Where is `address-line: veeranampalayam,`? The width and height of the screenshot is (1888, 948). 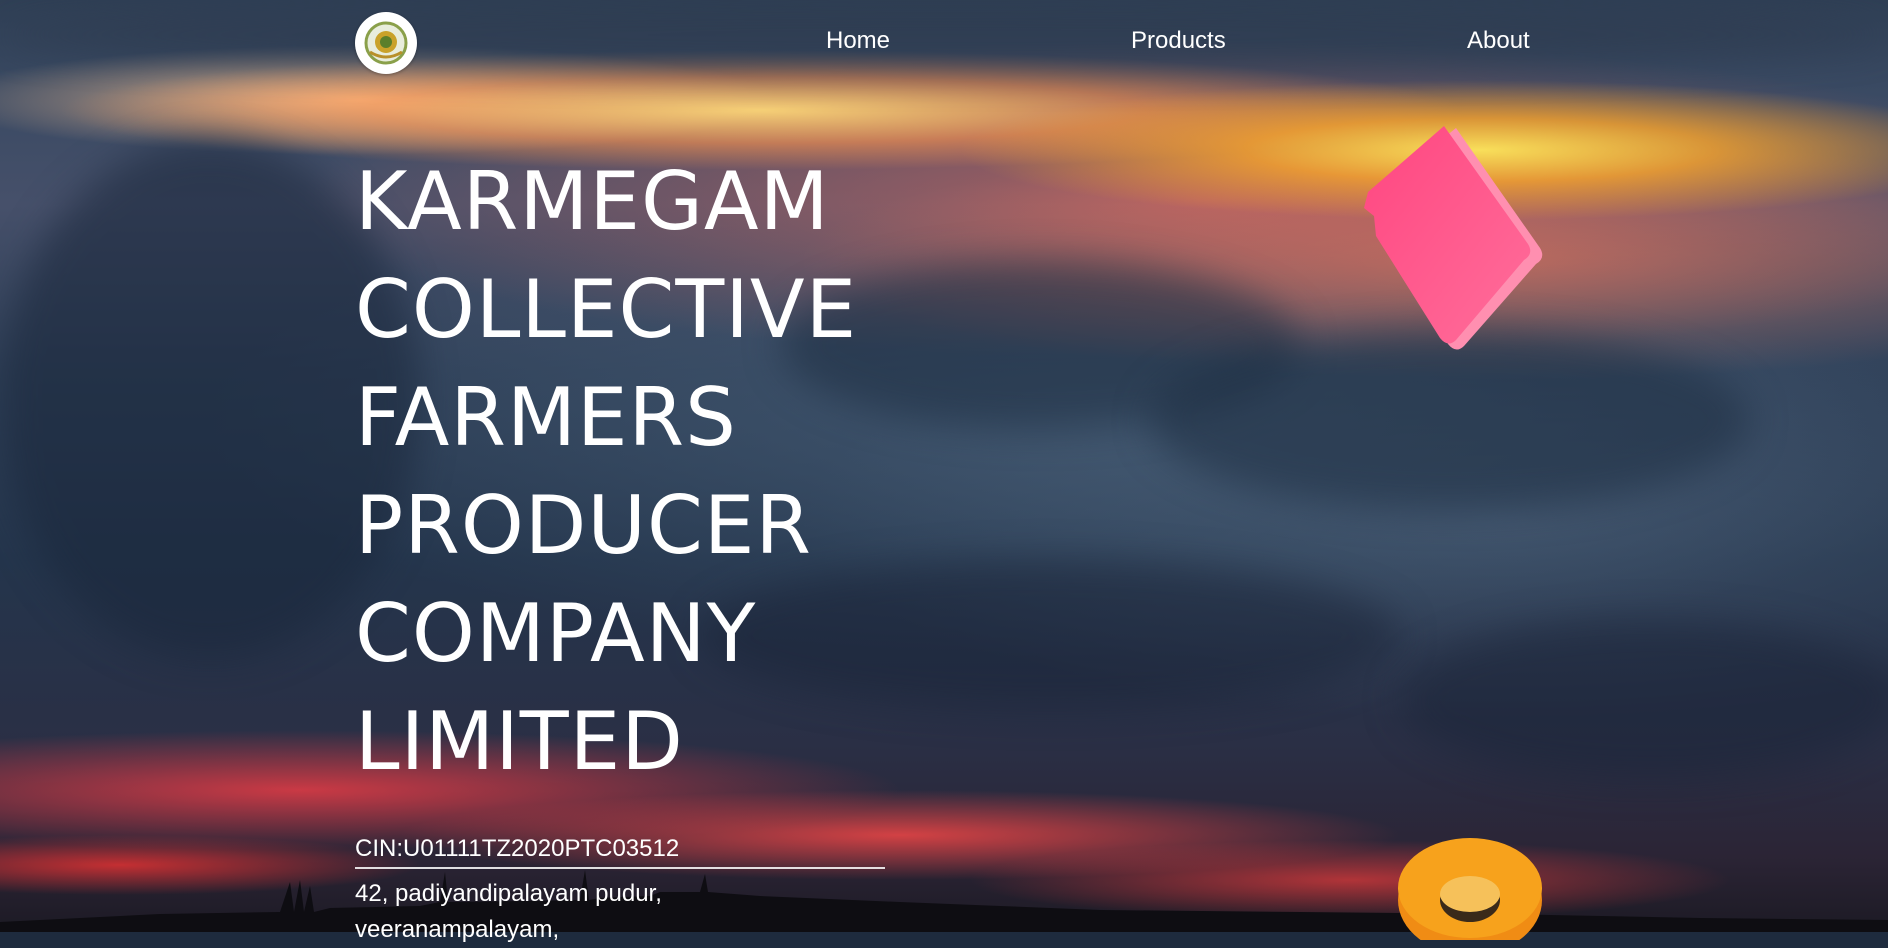 address-line: veeranampalayam, is located at coordinates (457, 929).